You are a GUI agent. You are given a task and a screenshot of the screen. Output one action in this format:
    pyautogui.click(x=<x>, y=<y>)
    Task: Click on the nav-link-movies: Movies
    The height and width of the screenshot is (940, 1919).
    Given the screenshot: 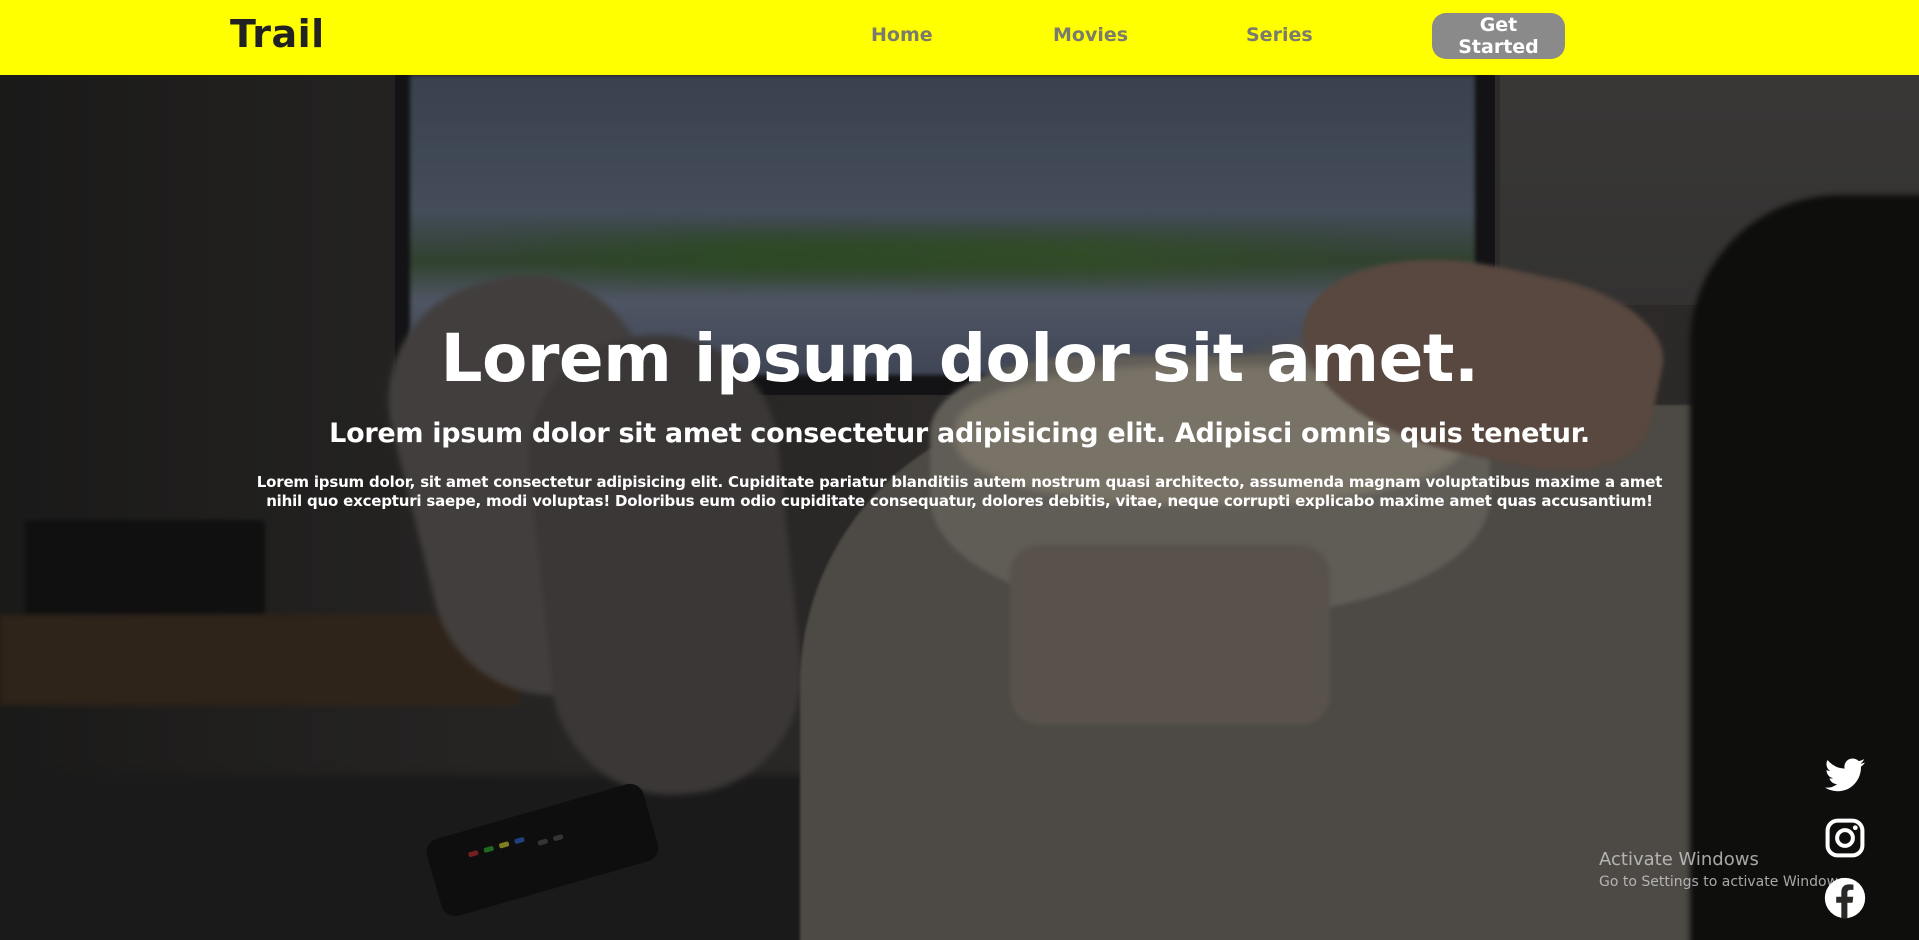 What is the action you would take?
    pyautogui.click(x=1090, y=35)
    